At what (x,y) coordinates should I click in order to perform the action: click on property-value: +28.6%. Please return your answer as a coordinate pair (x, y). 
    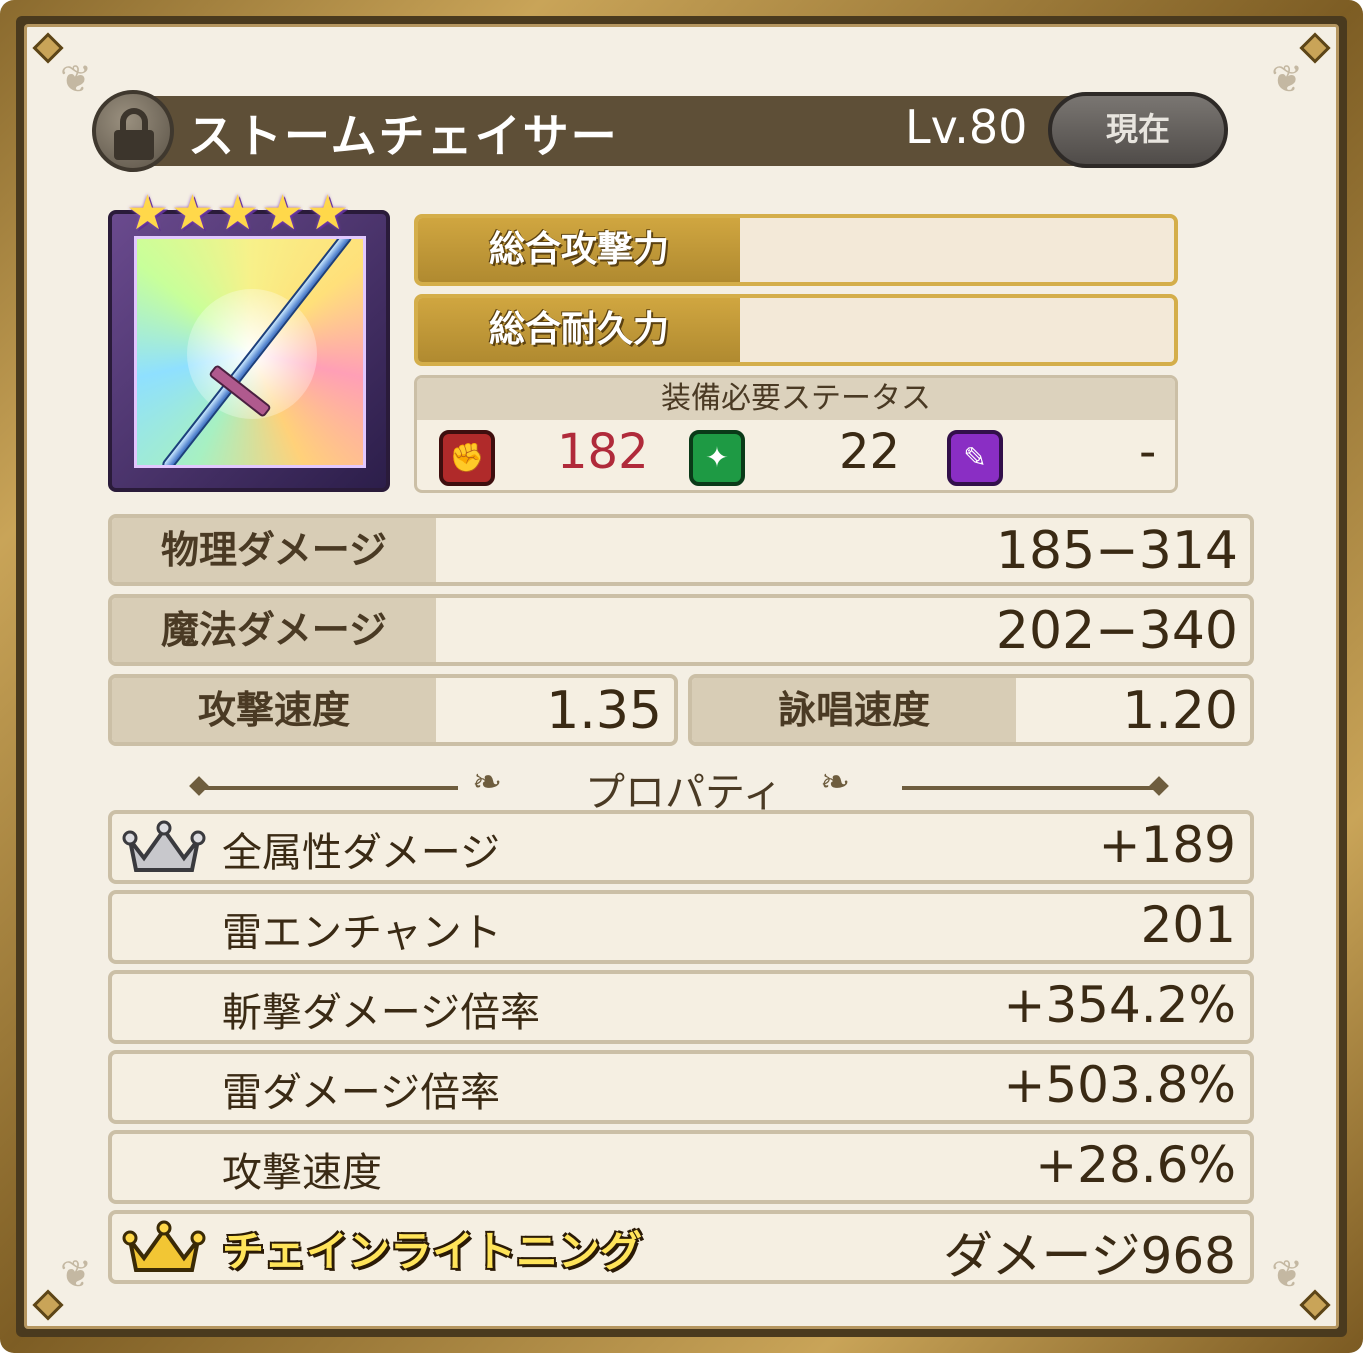
    Looking at the image, I should click on (1135, 1165).